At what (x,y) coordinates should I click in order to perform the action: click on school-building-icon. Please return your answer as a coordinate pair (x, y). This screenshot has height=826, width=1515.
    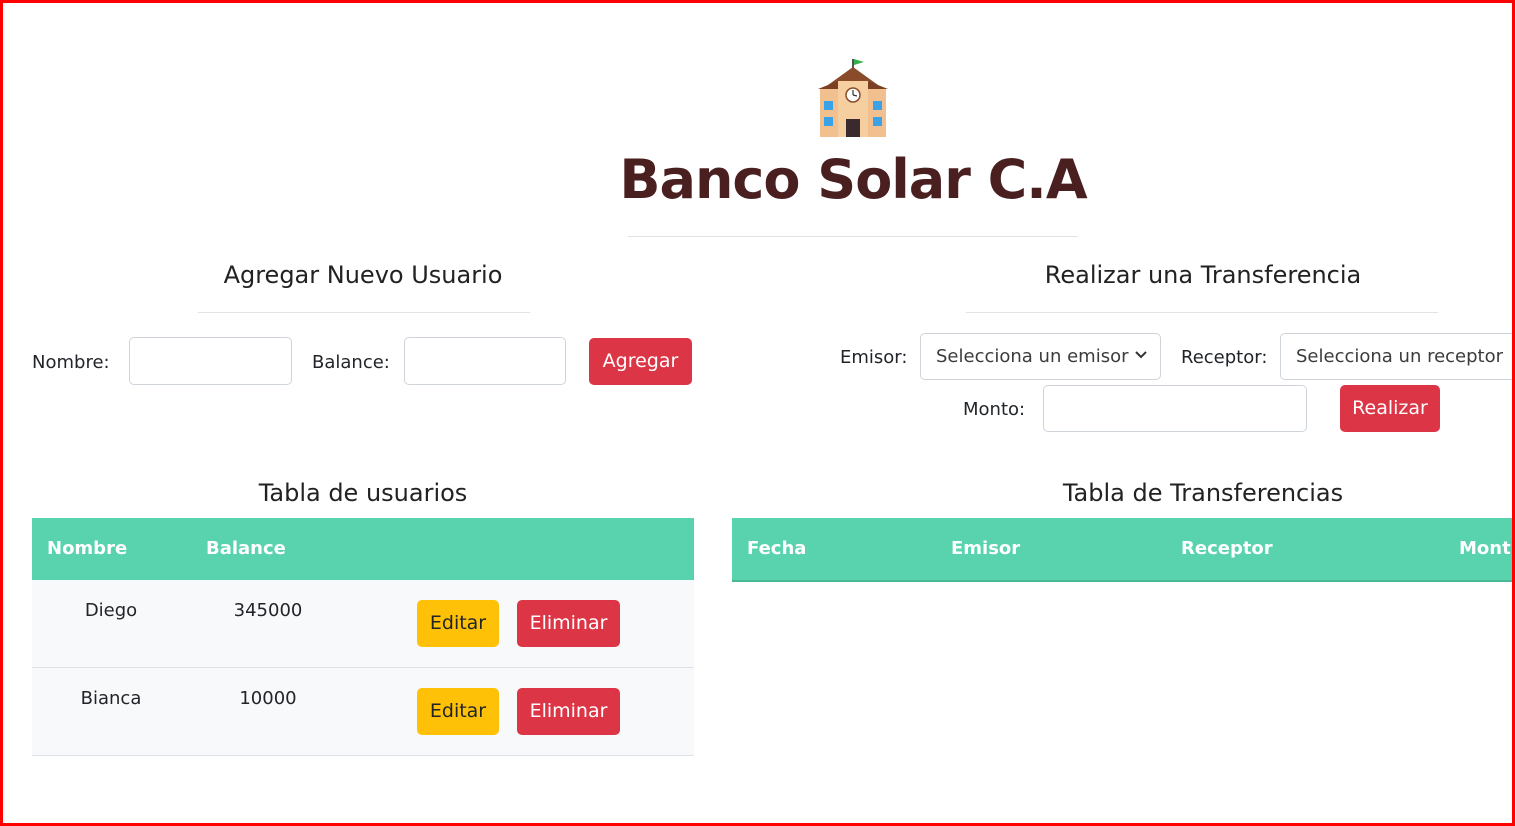
    Looking at the image, I should click on (853, 100).